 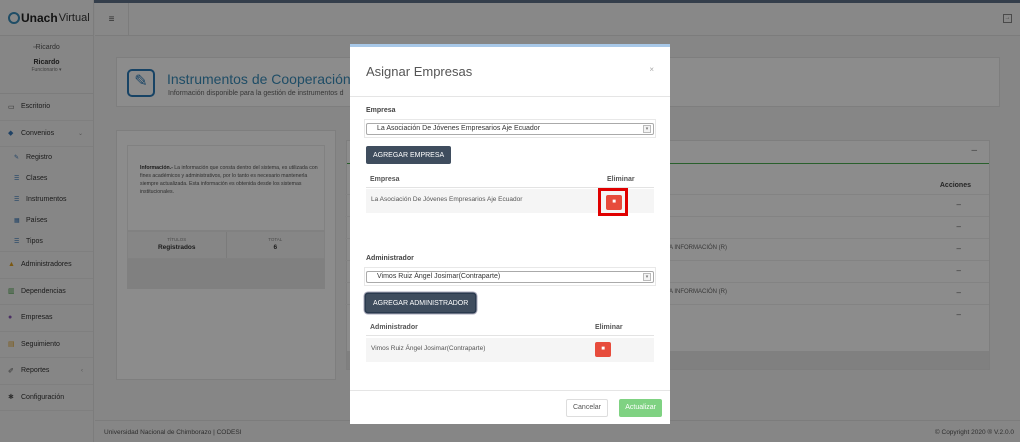 I want to click on col-empresa: Empresa, so click(x=385, y=179).